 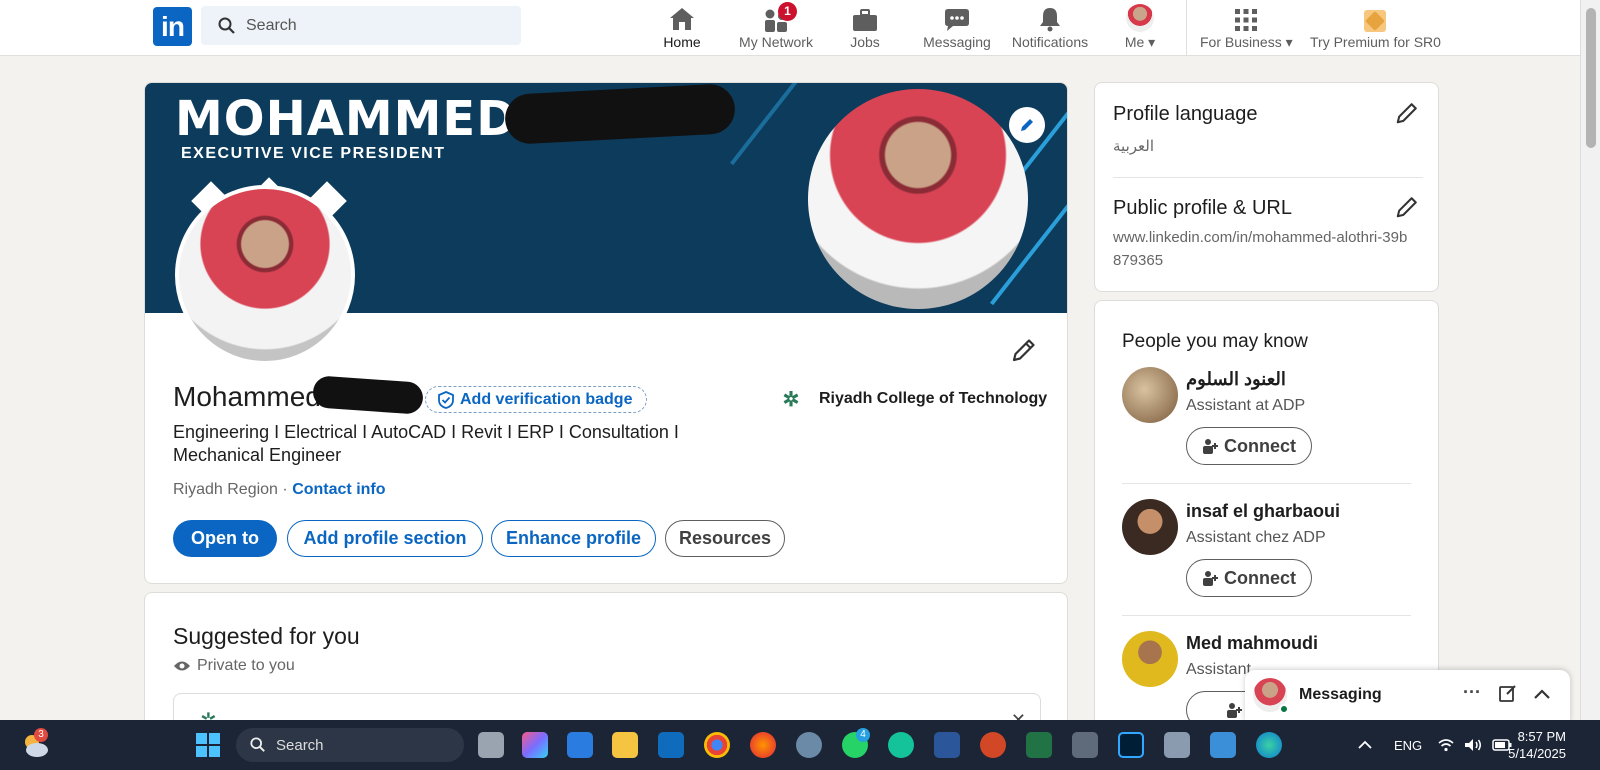 I want to click on nav-premium: Try Premium for SR0, so click(x=1375, y=28).